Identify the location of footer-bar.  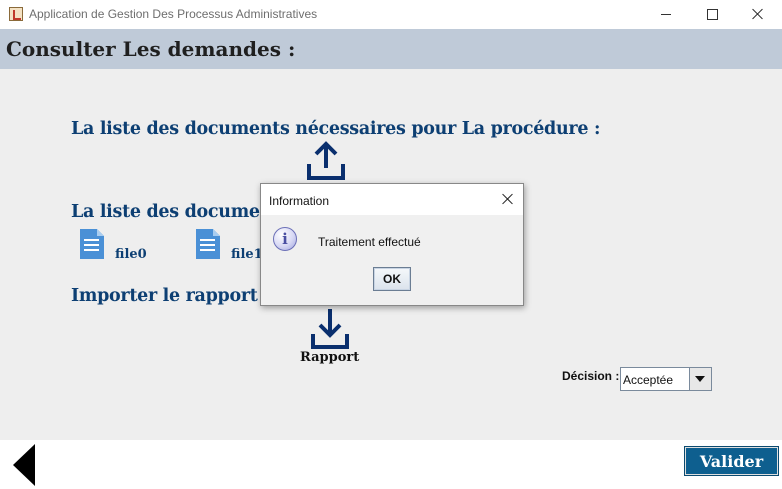
(391, 464).